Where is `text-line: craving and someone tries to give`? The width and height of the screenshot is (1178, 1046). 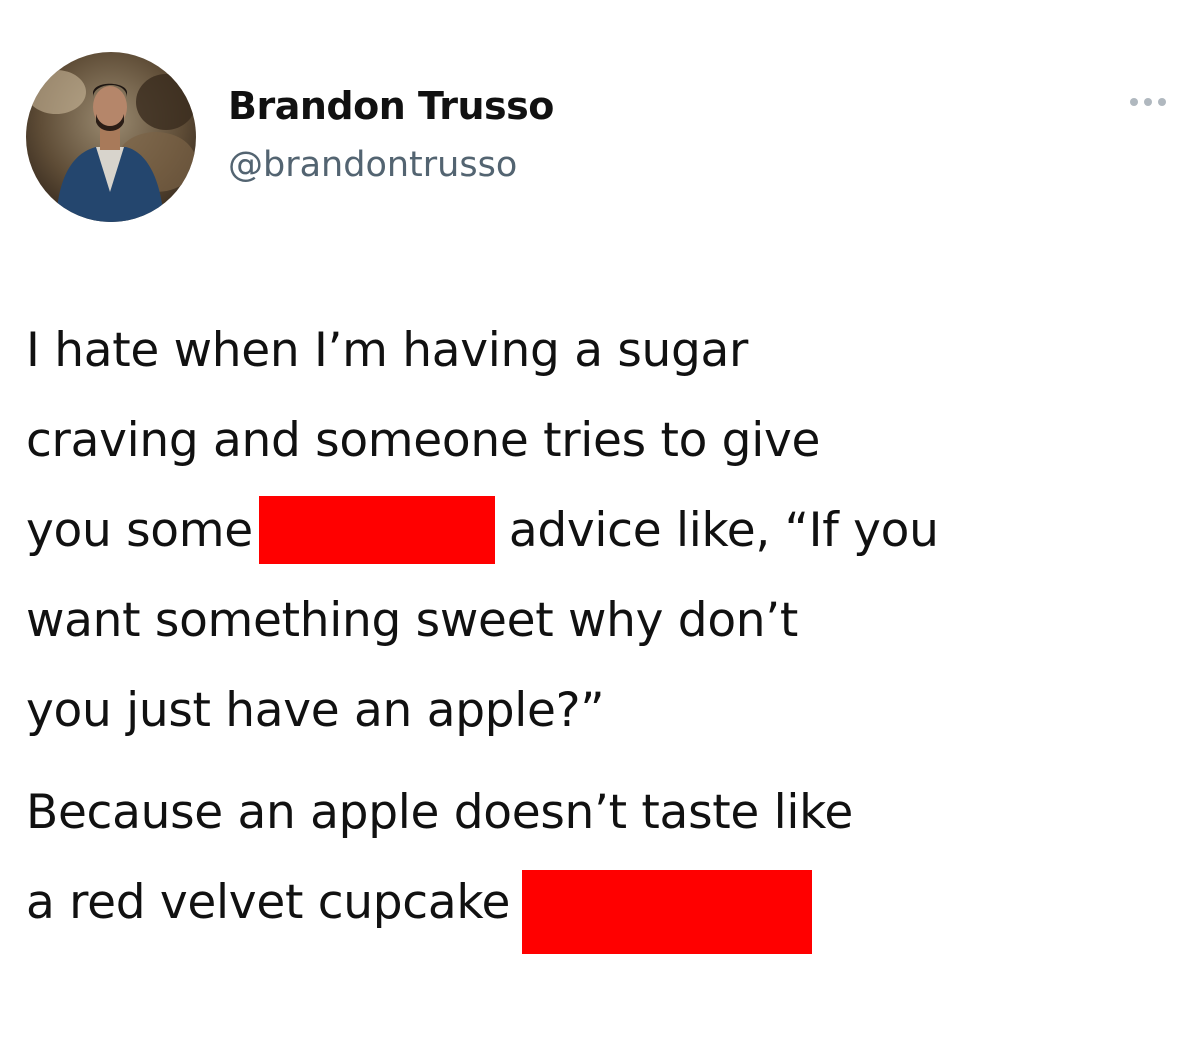
text-line: craving and someone tries to give is located at coordinates (423, 440).